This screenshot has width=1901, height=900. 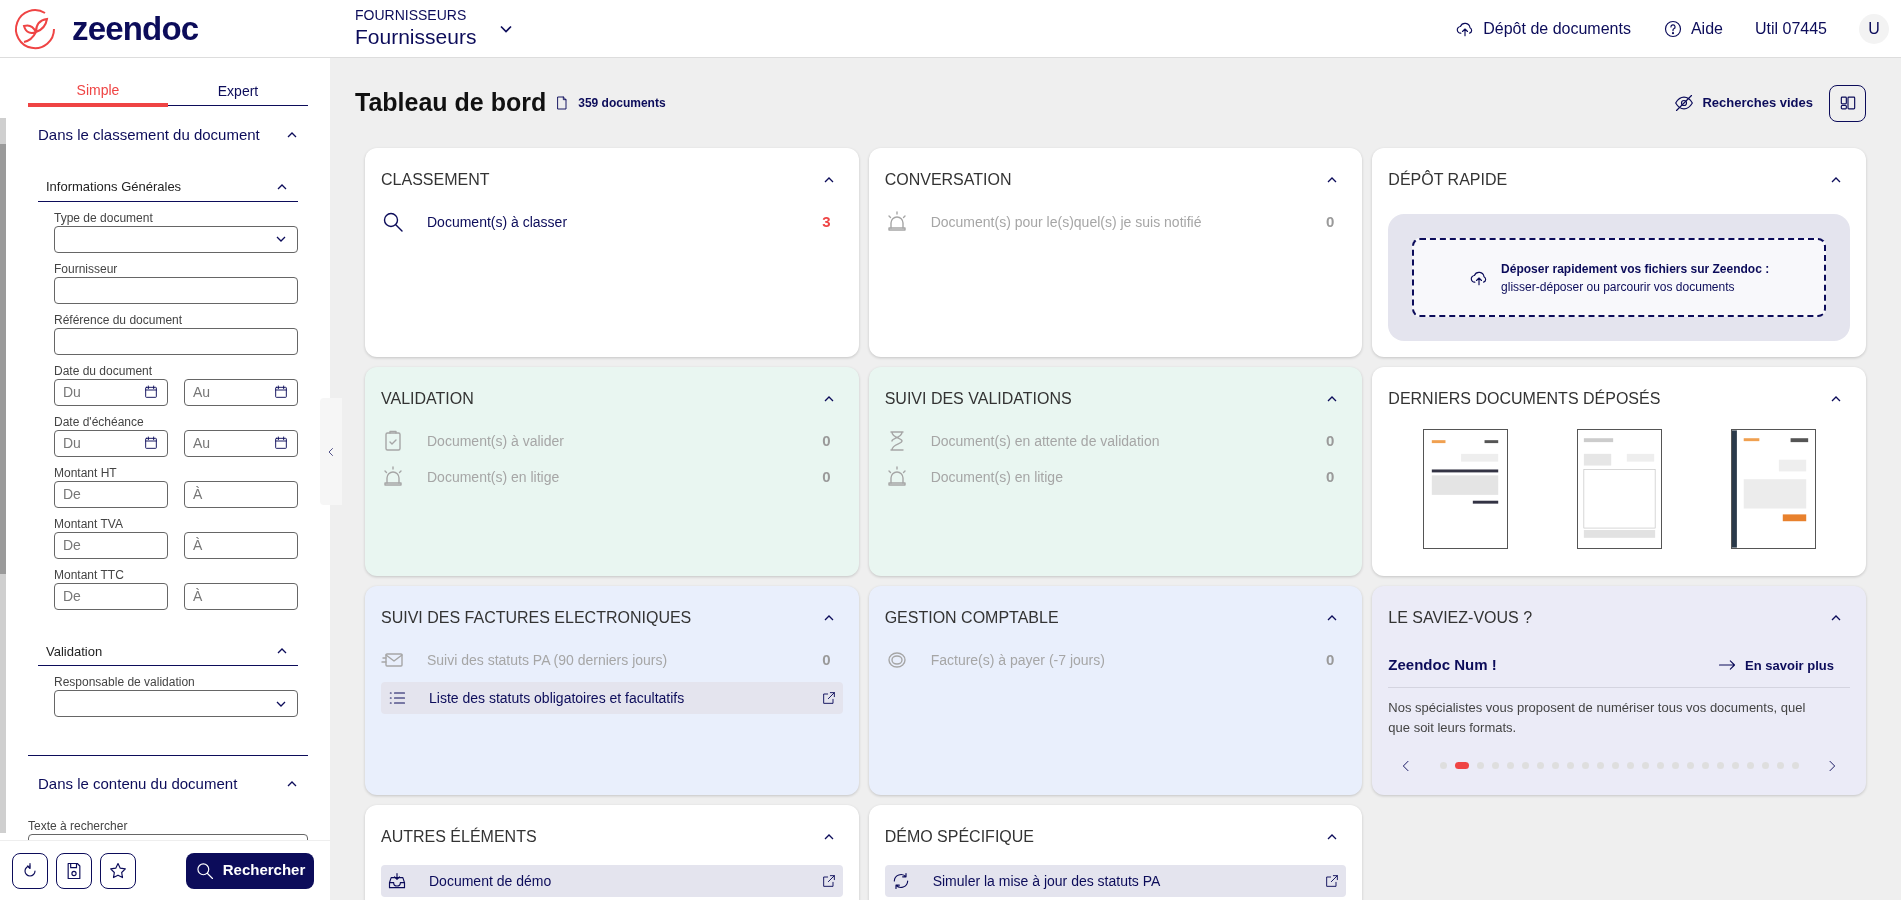 I want to click on section-header: Dans le classement du document, so click(x=168, y=135).